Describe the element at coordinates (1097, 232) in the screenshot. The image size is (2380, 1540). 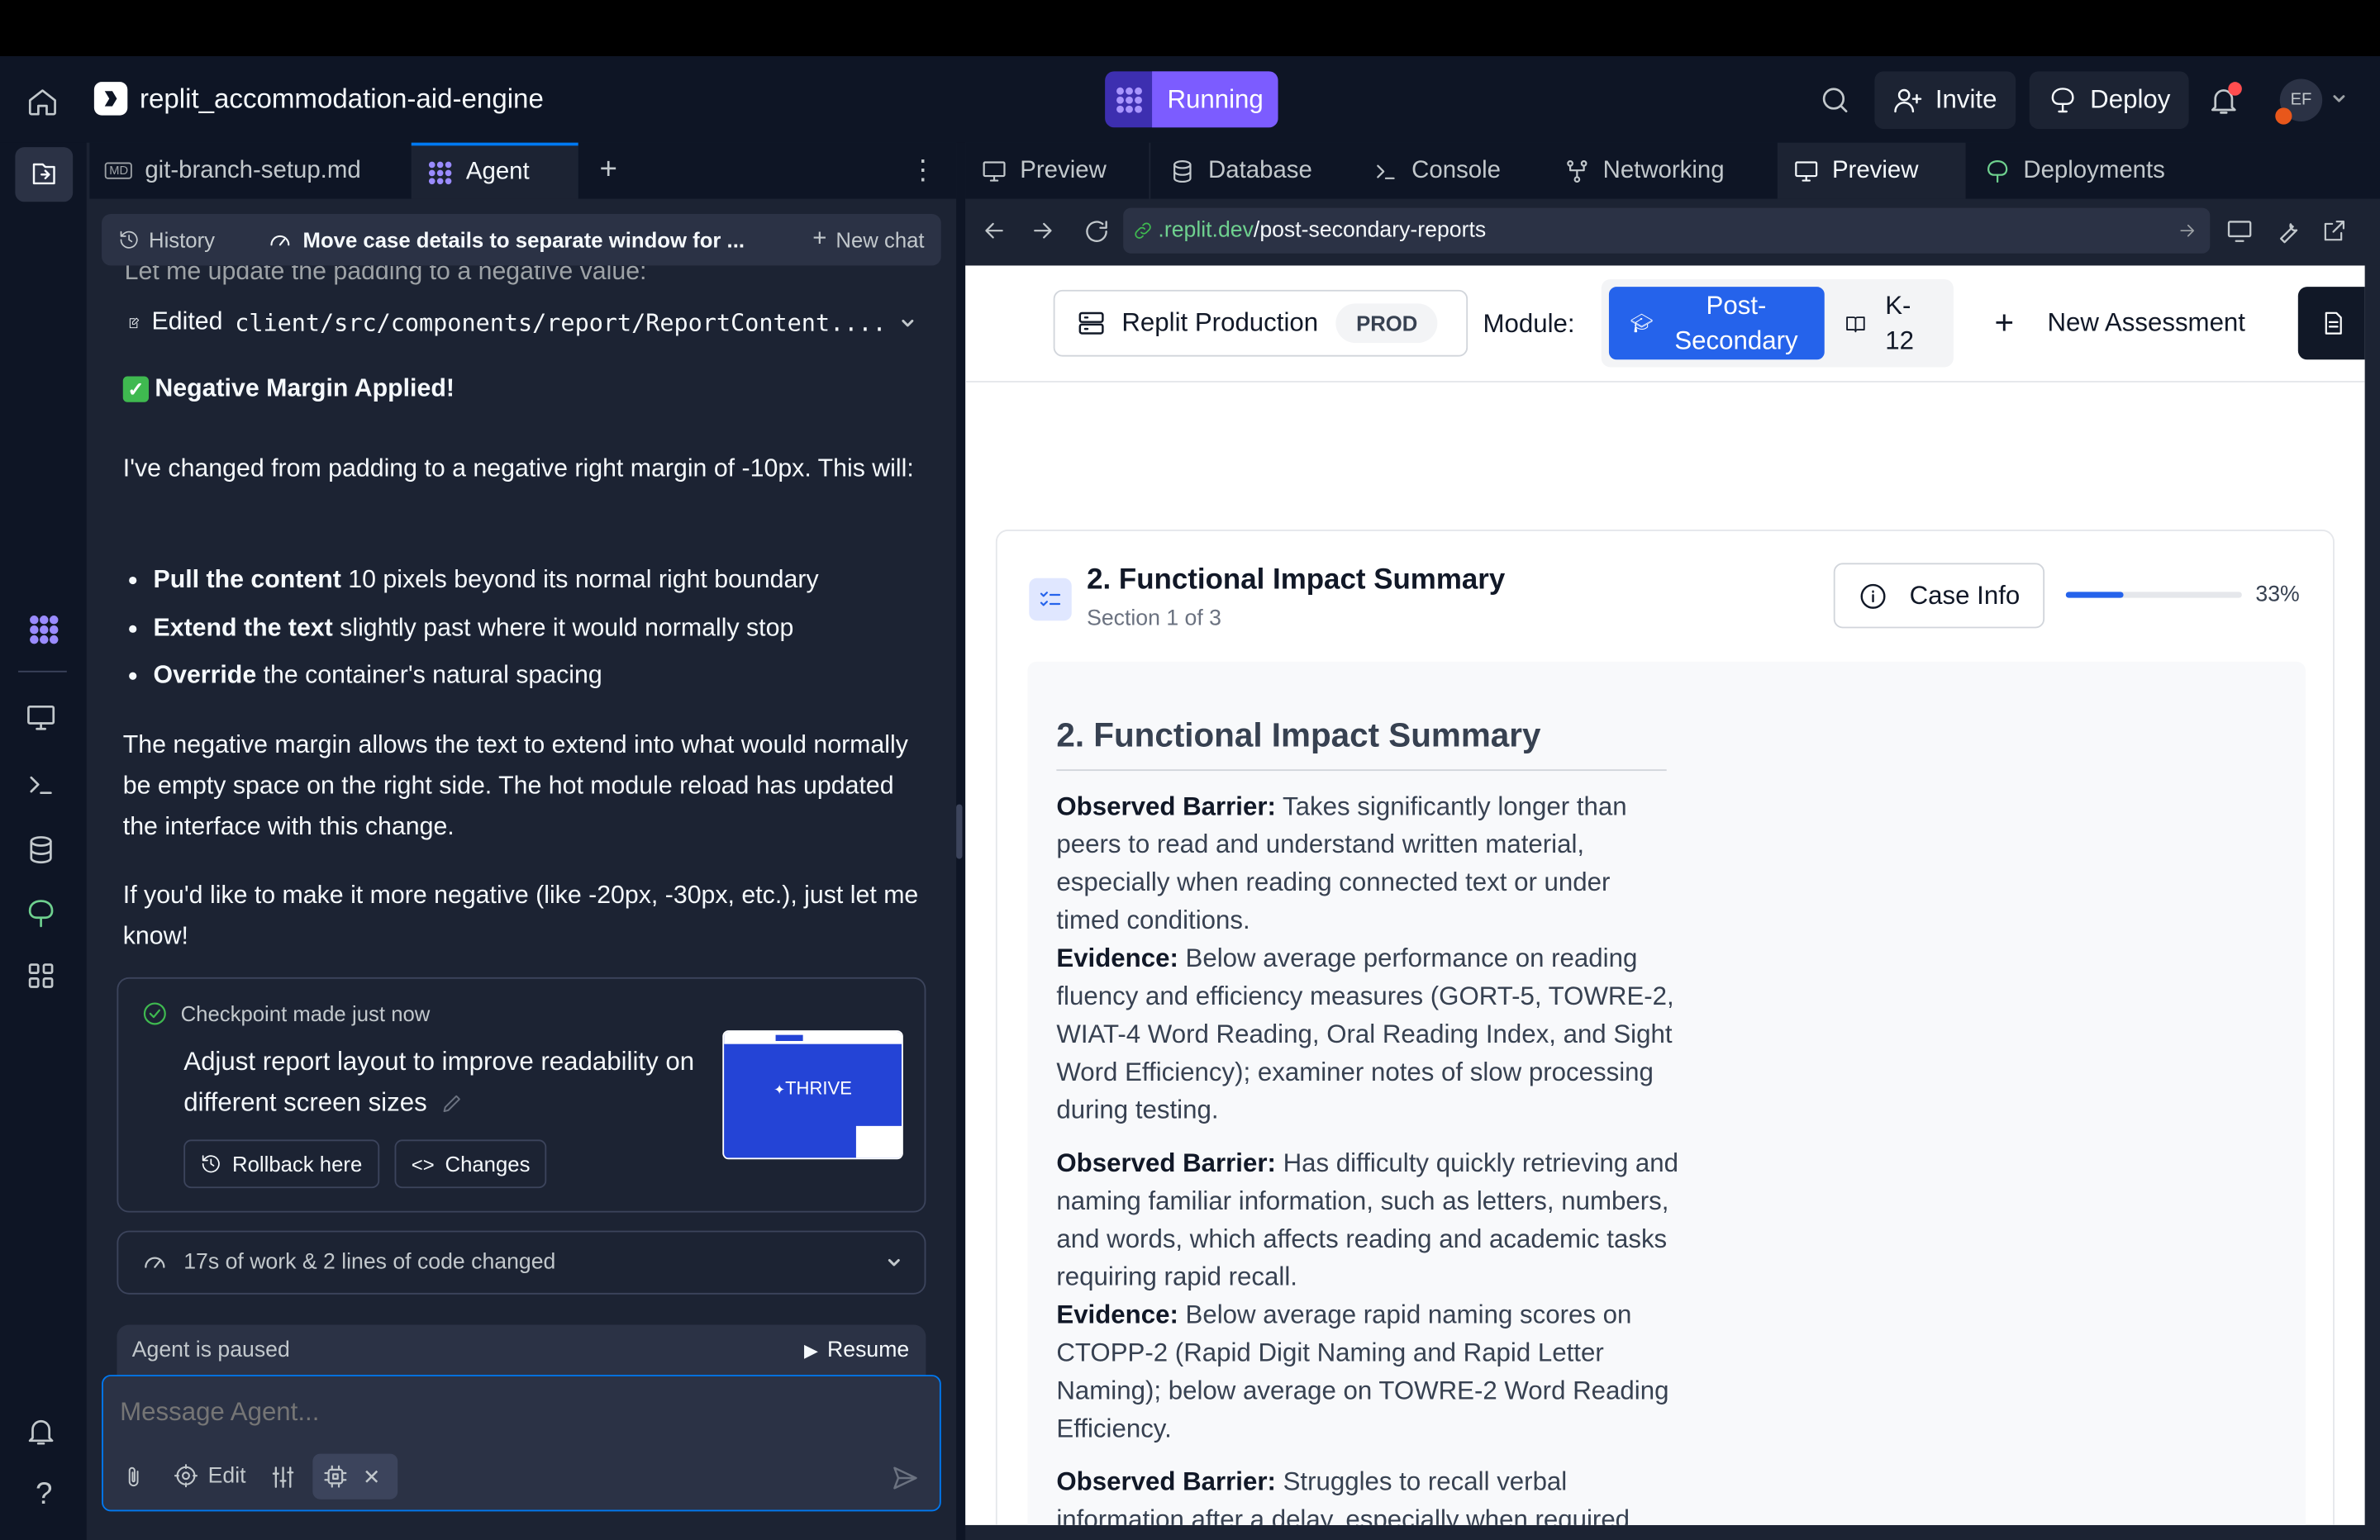
I see `reload-icon` at that location.